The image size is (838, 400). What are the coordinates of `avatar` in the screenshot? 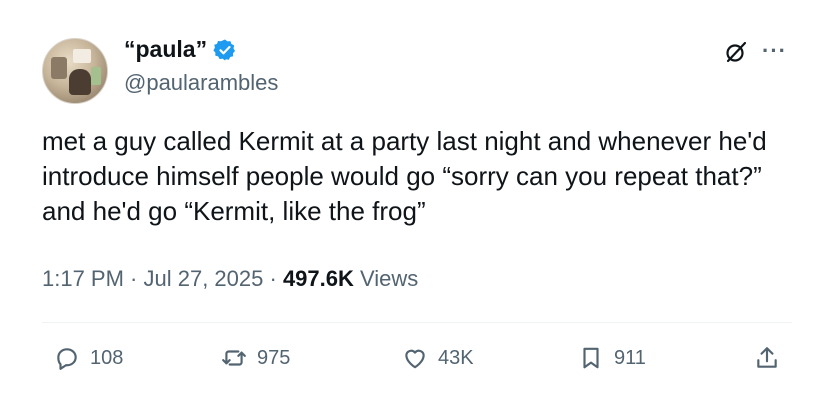 It's located at (75, 71).